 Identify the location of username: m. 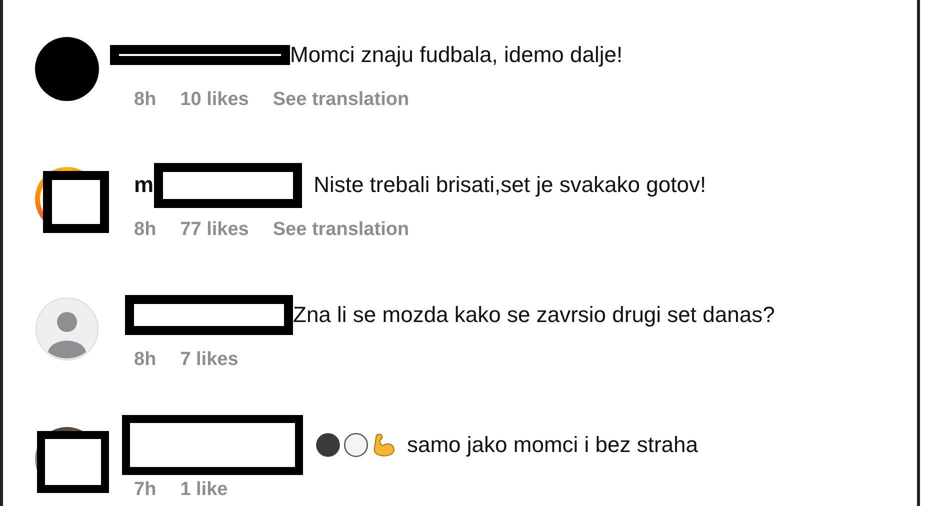
(144, 185).